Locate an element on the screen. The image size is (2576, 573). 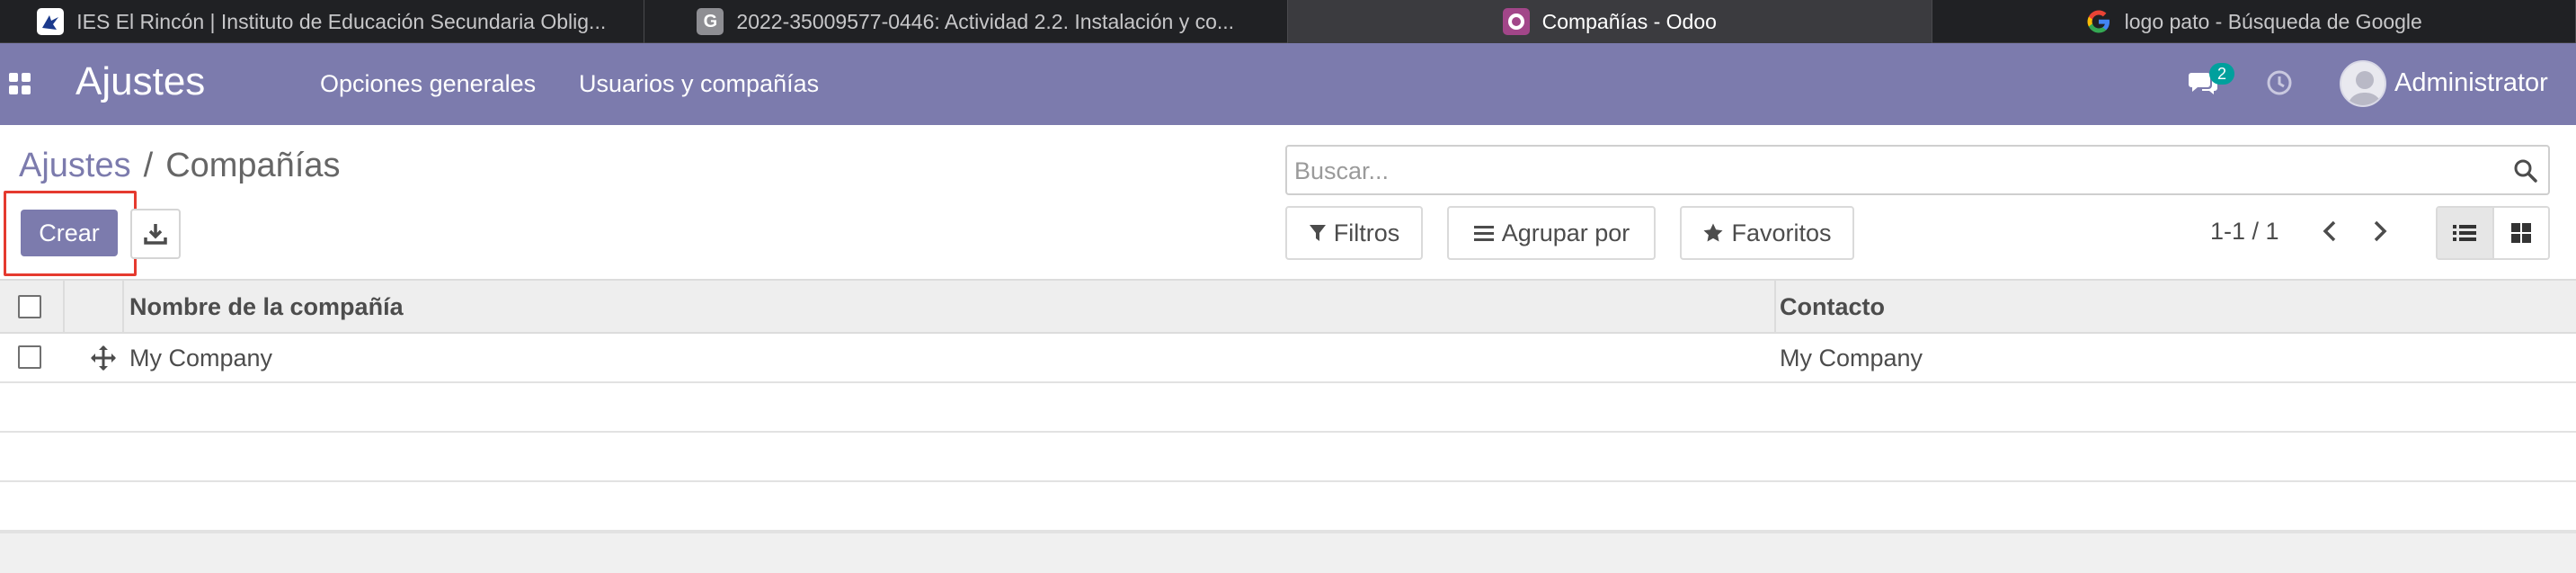
message-count-badge: 2 is located at coordinates (2221, 74).